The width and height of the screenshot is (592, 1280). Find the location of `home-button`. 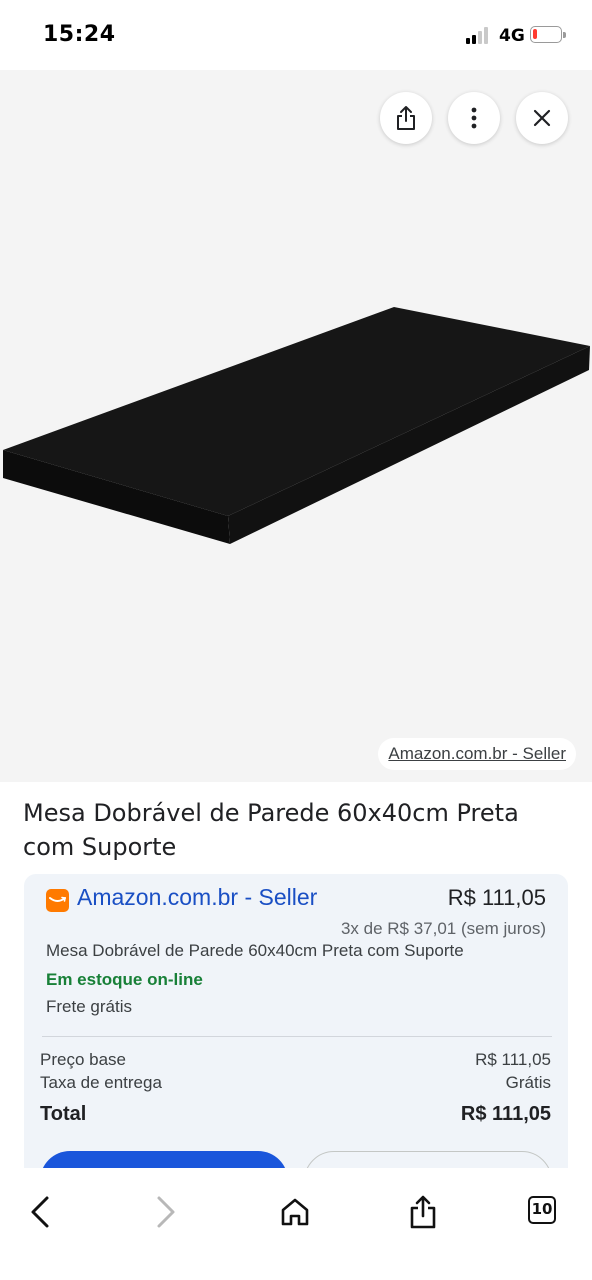

home-button is located at coordinates (295, 1212).